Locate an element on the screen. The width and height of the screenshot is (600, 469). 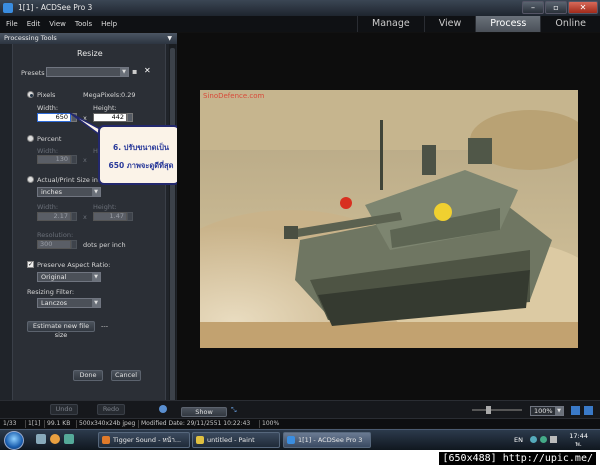
resolution-label: Resolution: is located at coordinates (55, 235).